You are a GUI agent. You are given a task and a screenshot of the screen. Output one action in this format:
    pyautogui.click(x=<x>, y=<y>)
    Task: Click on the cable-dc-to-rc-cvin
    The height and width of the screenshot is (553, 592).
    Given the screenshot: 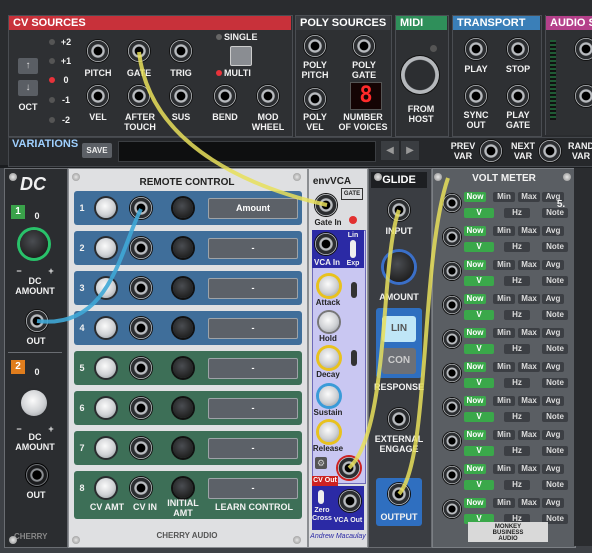 What is the action you would take?
    pyautogui.click(x=89, y=266)
    